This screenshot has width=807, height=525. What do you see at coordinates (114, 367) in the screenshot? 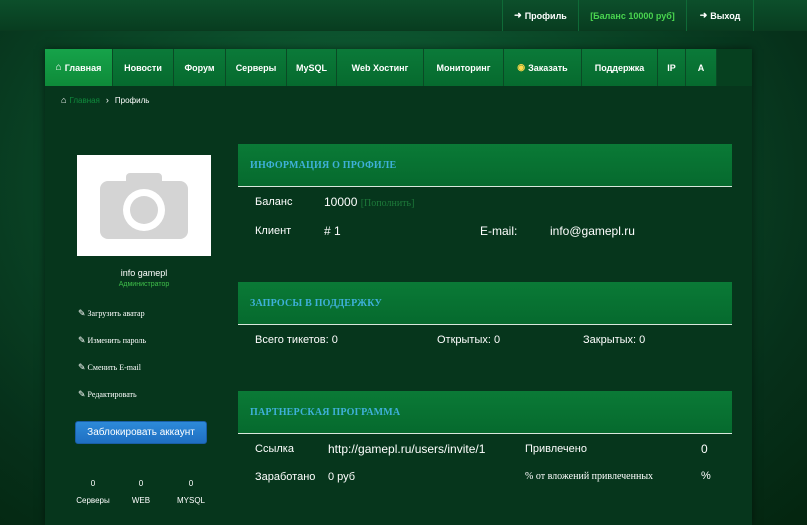
I see `side-link-label: Сменить E-mail` at bounding box center [114, 367].